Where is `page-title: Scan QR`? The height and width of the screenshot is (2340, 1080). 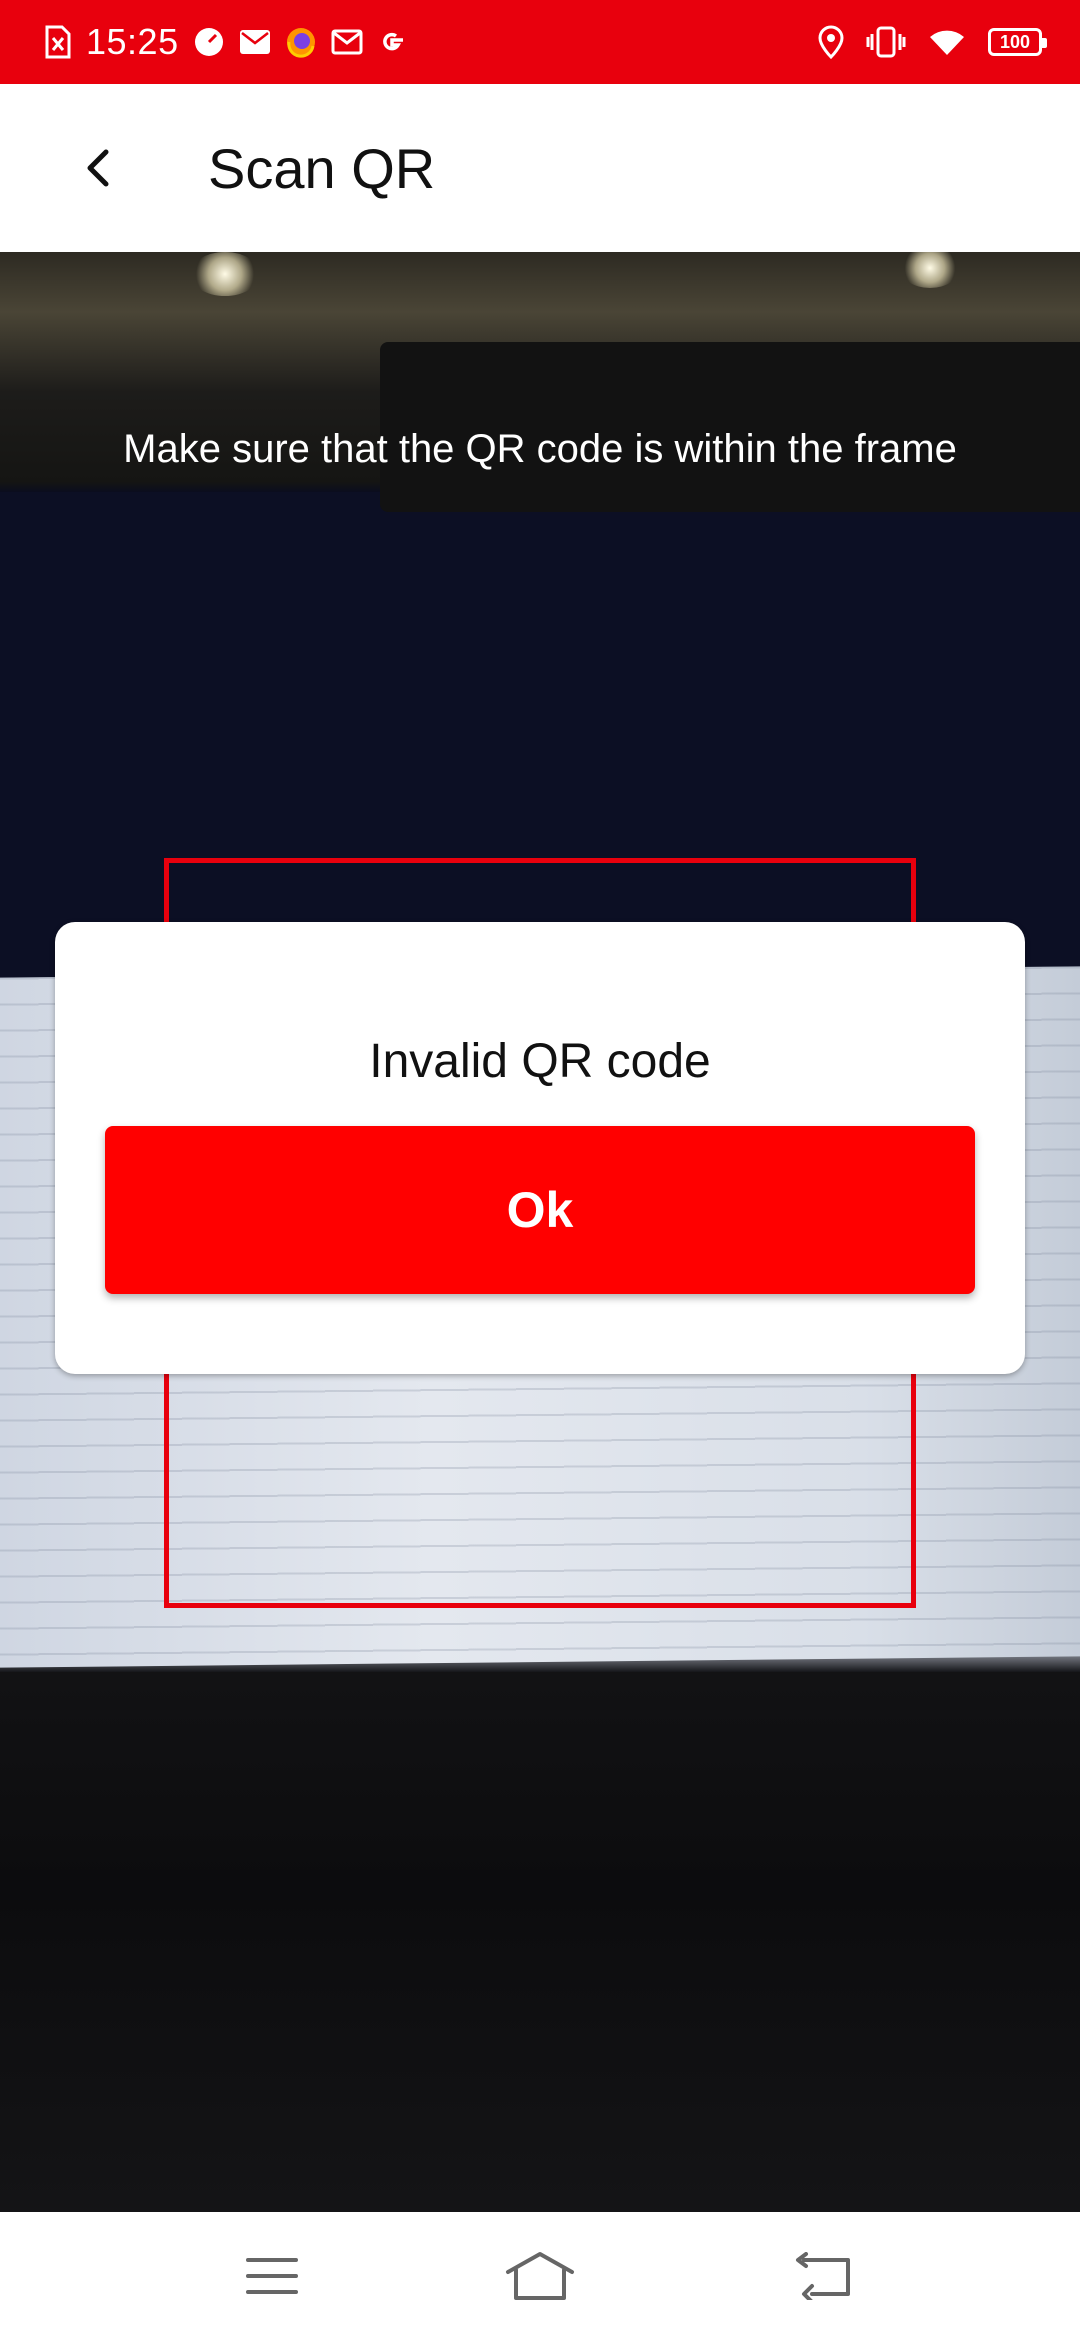 page-title: Scan QR is located at coordinates (322, 168).